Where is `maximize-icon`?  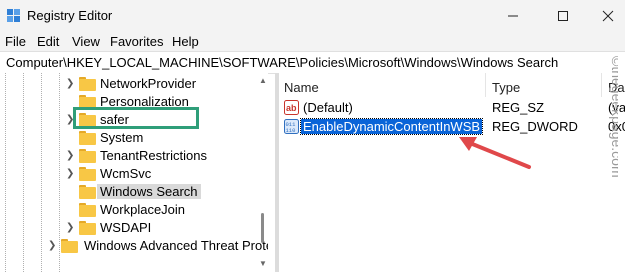
maximize-icon is located at coordinates (563, 15).